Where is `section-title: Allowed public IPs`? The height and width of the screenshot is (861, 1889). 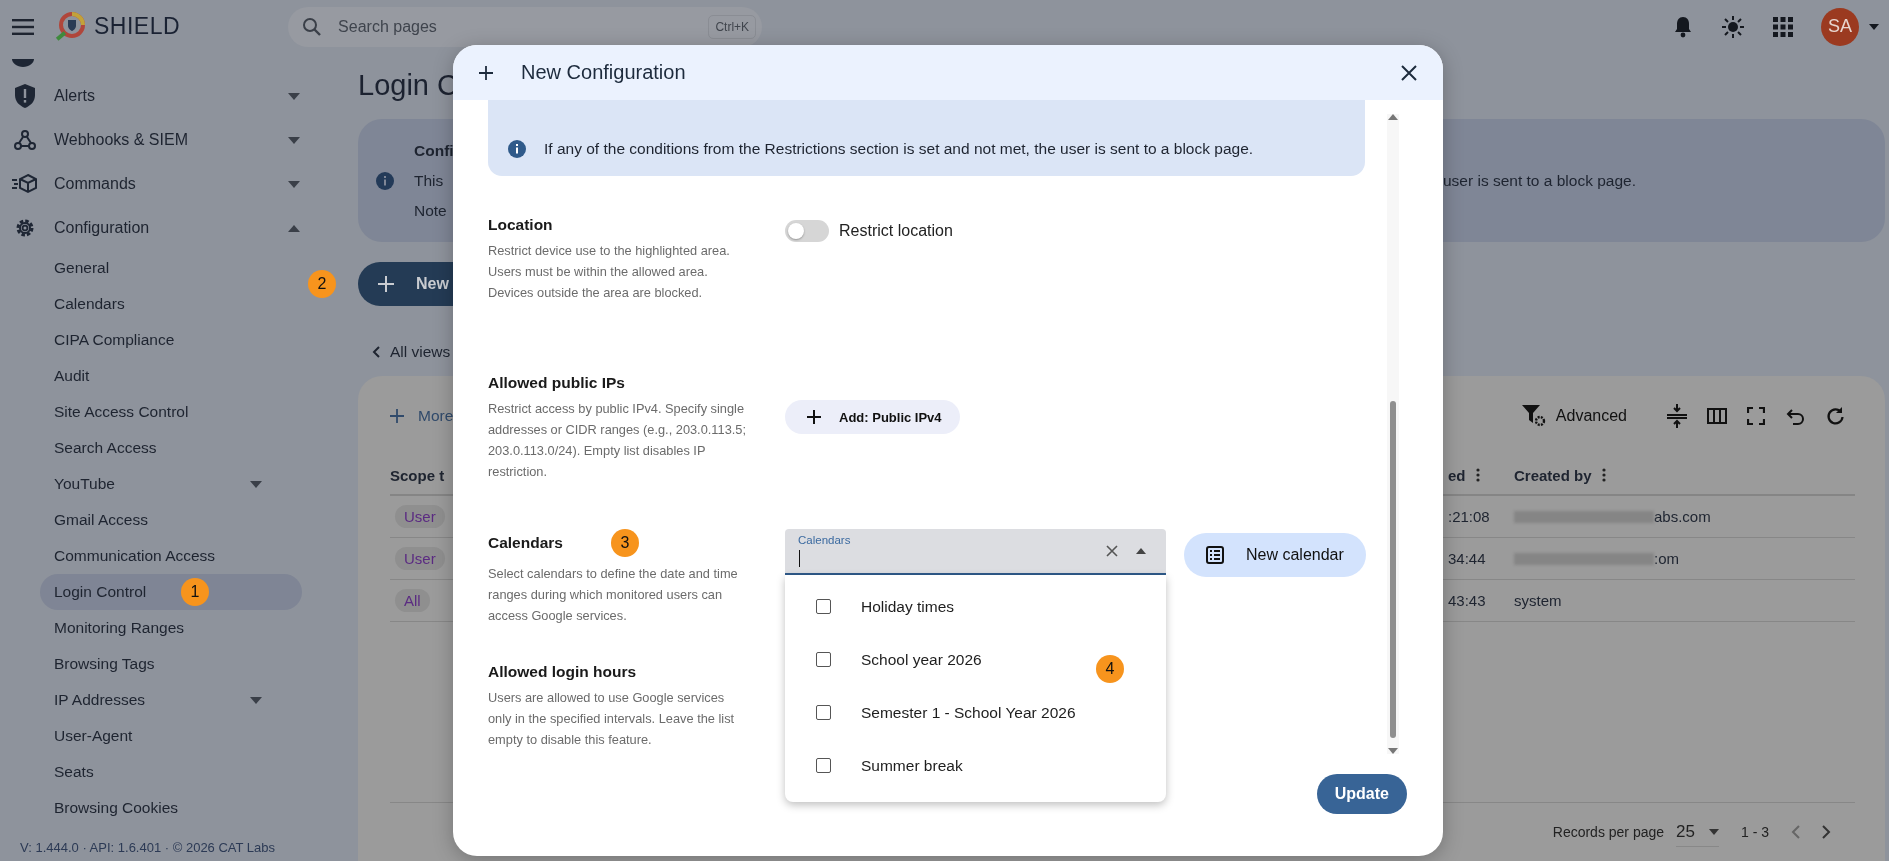
section-title: Allowed public IPs is located at coordinates (556, 383).